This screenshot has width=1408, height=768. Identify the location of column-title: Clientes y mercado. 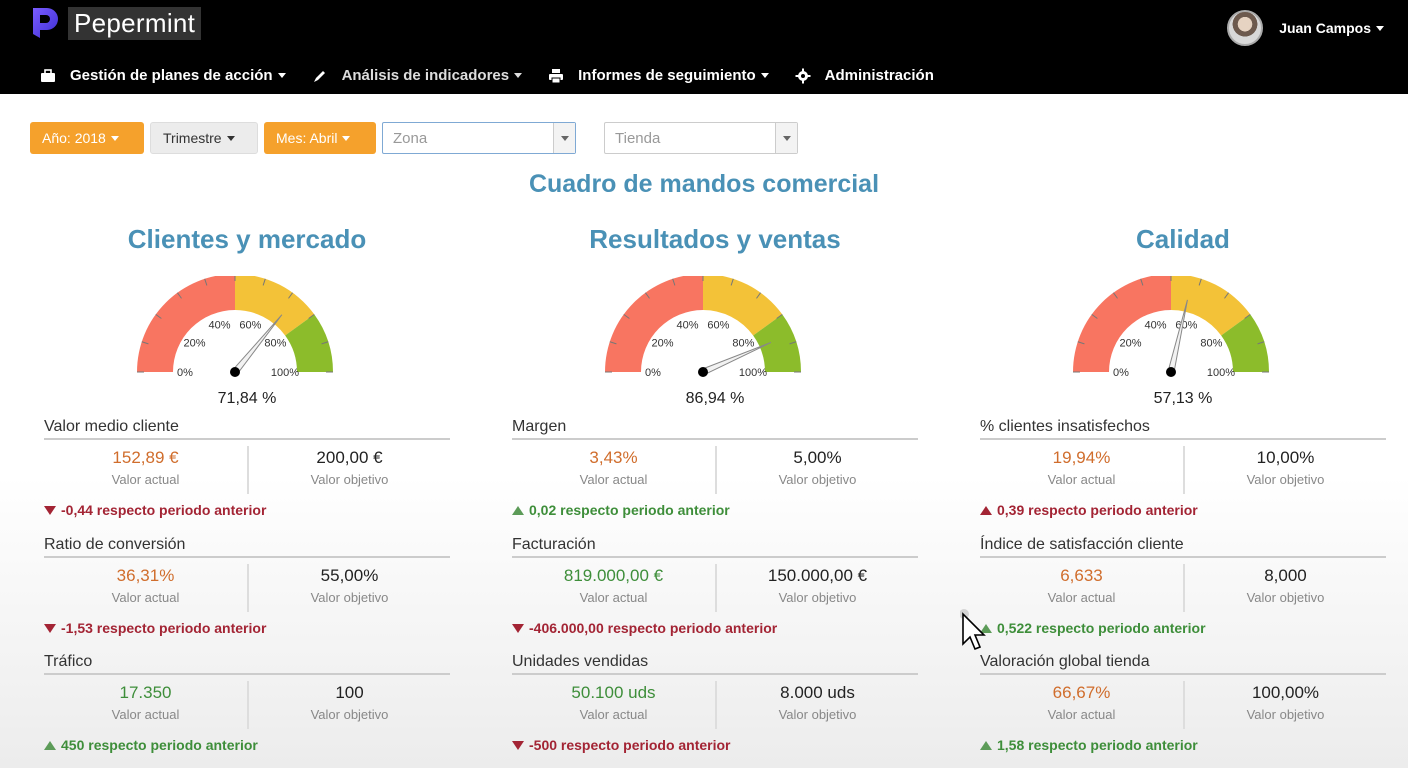
(247, 239).